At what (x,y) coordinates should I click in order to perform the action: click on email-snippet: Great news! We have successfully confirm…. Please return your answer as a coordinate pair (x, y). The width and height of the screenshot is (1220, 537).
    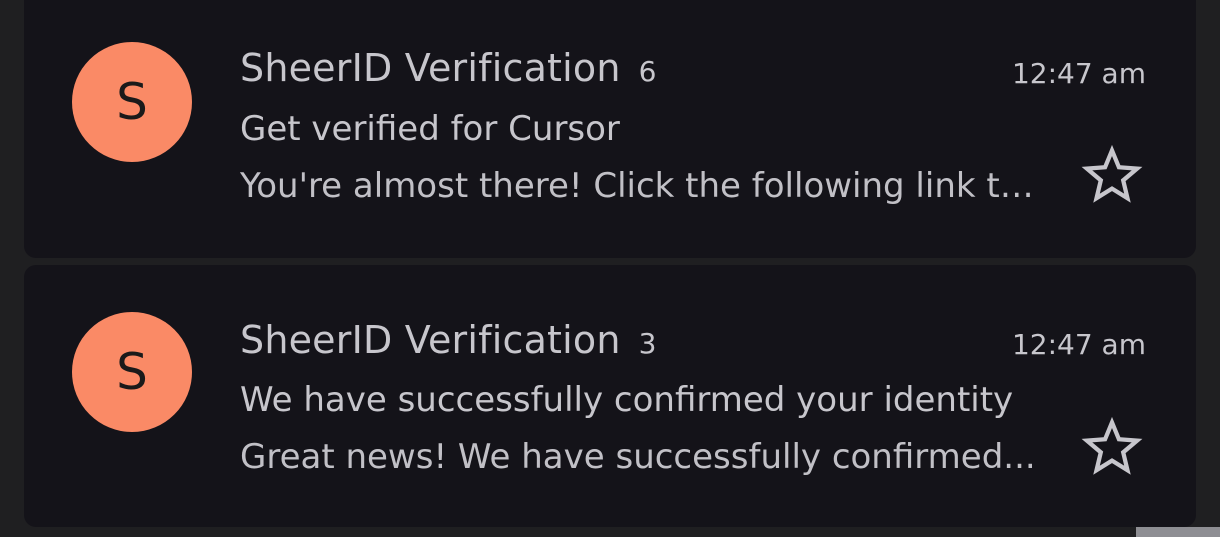
    Looking at the image, I should click on (638, 457).